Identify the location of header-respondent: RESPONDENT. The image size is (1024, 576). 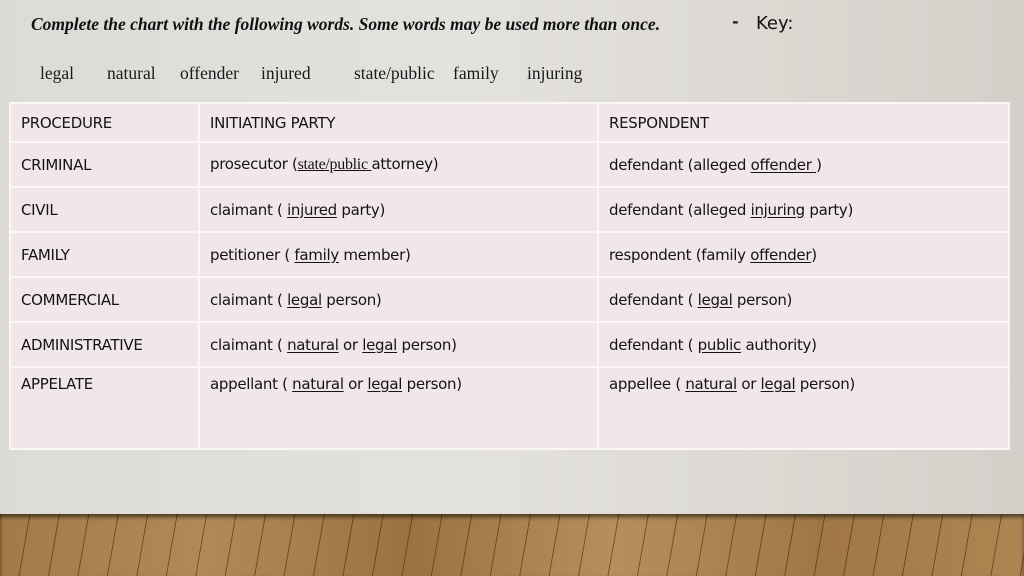
(803, 122).